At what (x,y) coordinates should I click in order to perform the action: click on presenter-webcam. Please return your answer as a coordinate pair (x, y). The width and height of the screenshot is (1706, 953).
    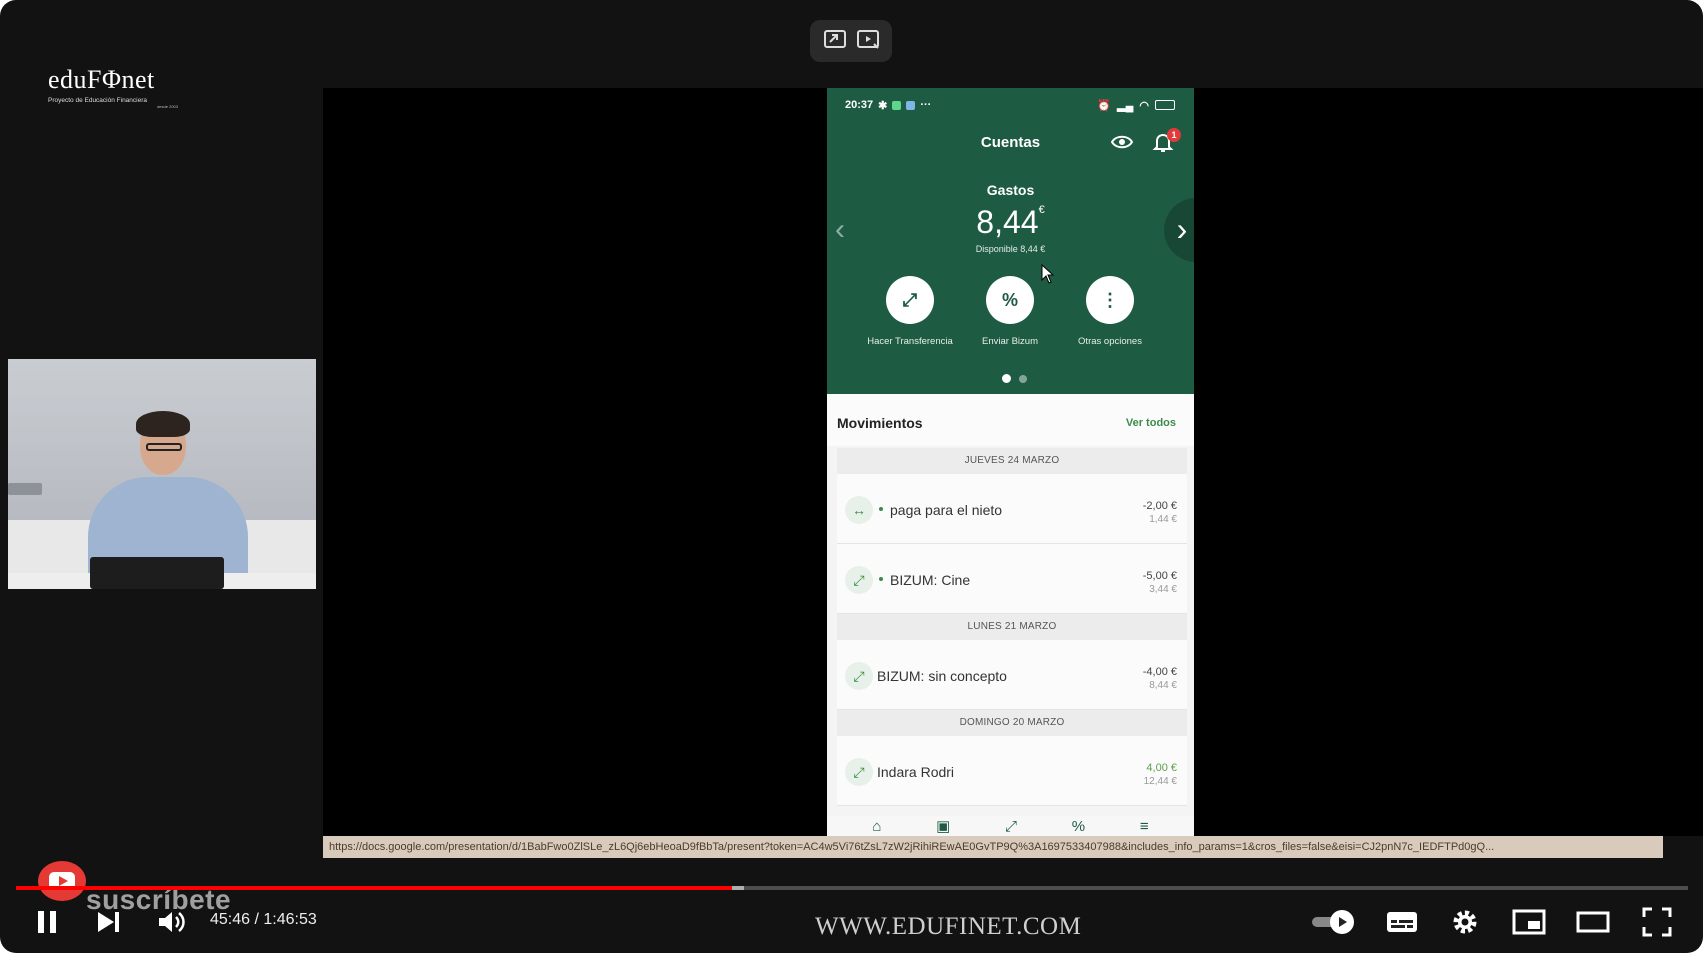
    Looking at the image, I should click on (162, 474).